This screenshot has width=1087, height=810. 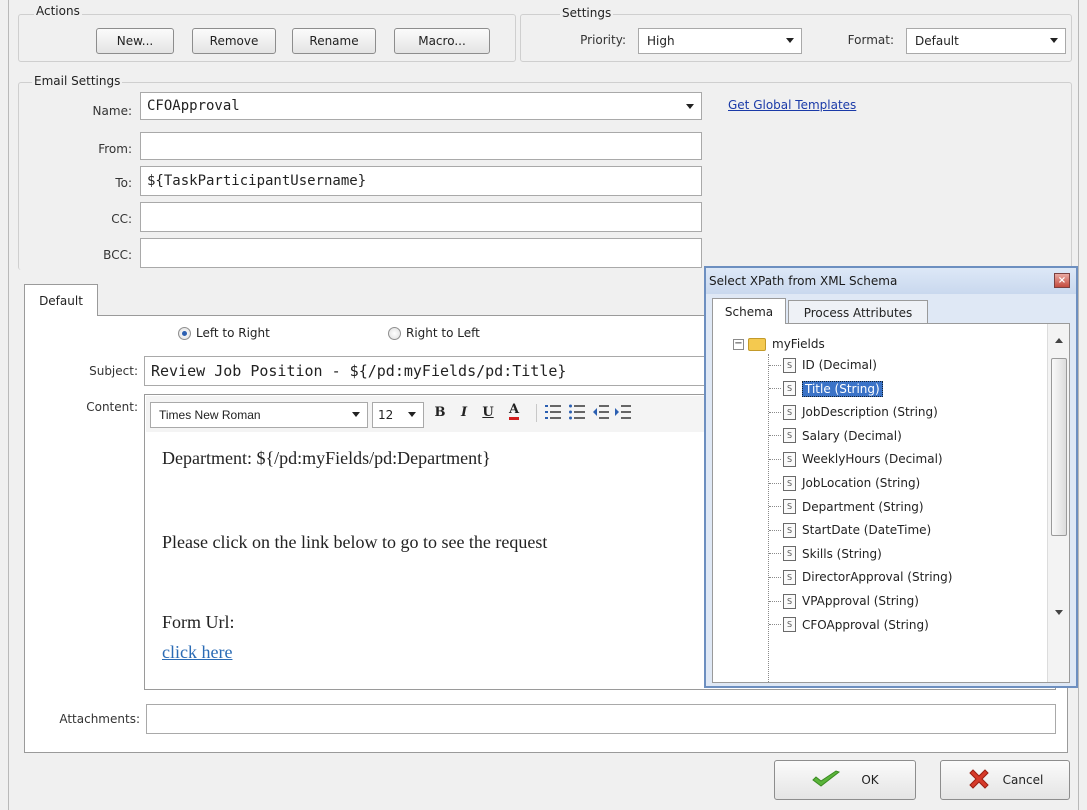 What do you see at coordinates (488, 412) in the screenshot?
I see `underline-button: U` at bounding box center [488, 412].